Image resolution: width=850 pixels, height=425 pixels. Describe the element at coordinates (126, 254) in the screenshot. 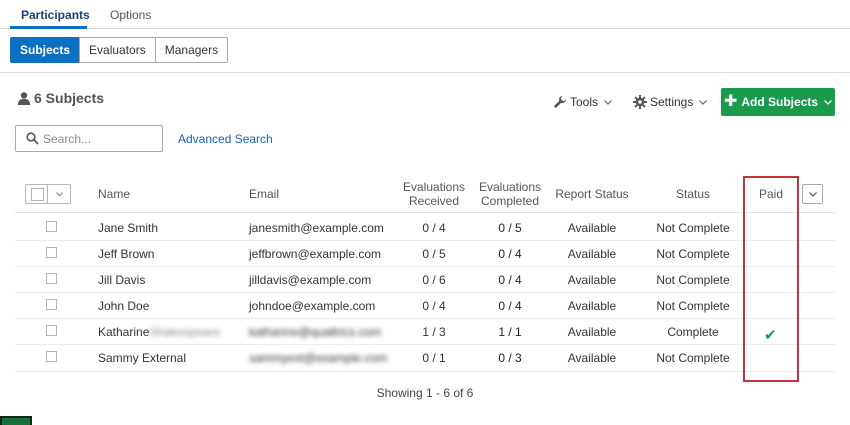

I see `subject-name: Jeff Brown` at that location.